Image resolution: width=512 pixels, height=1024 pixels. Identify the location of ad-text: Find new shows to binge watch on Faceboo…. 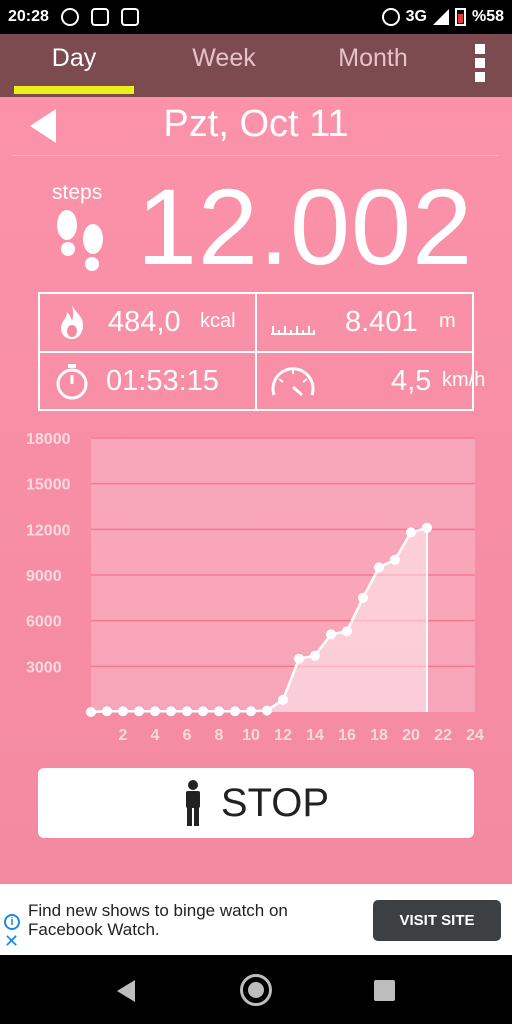
(158, 920).